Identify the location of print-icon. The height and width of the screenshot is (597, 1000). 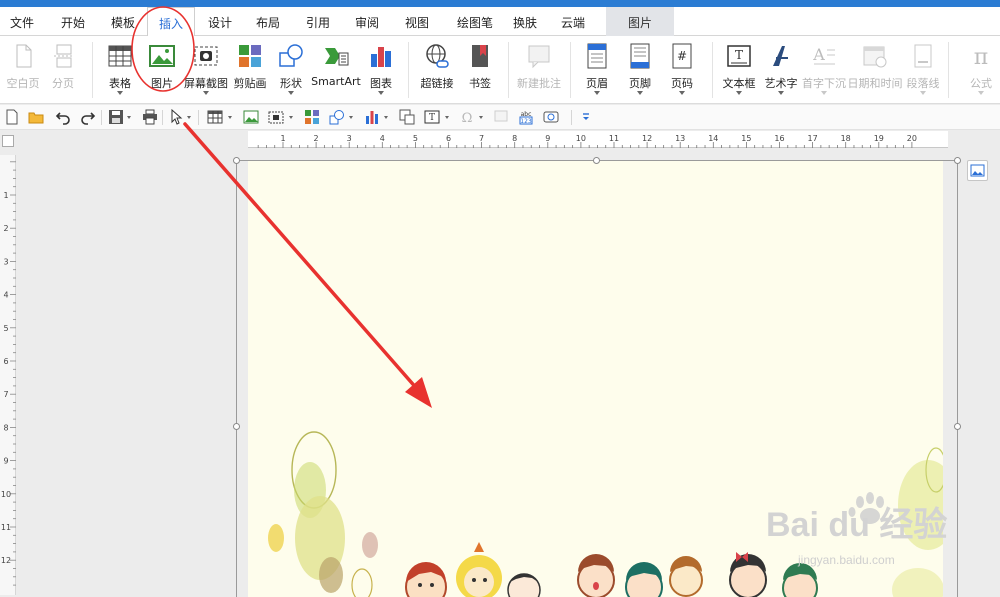
(150, 117).